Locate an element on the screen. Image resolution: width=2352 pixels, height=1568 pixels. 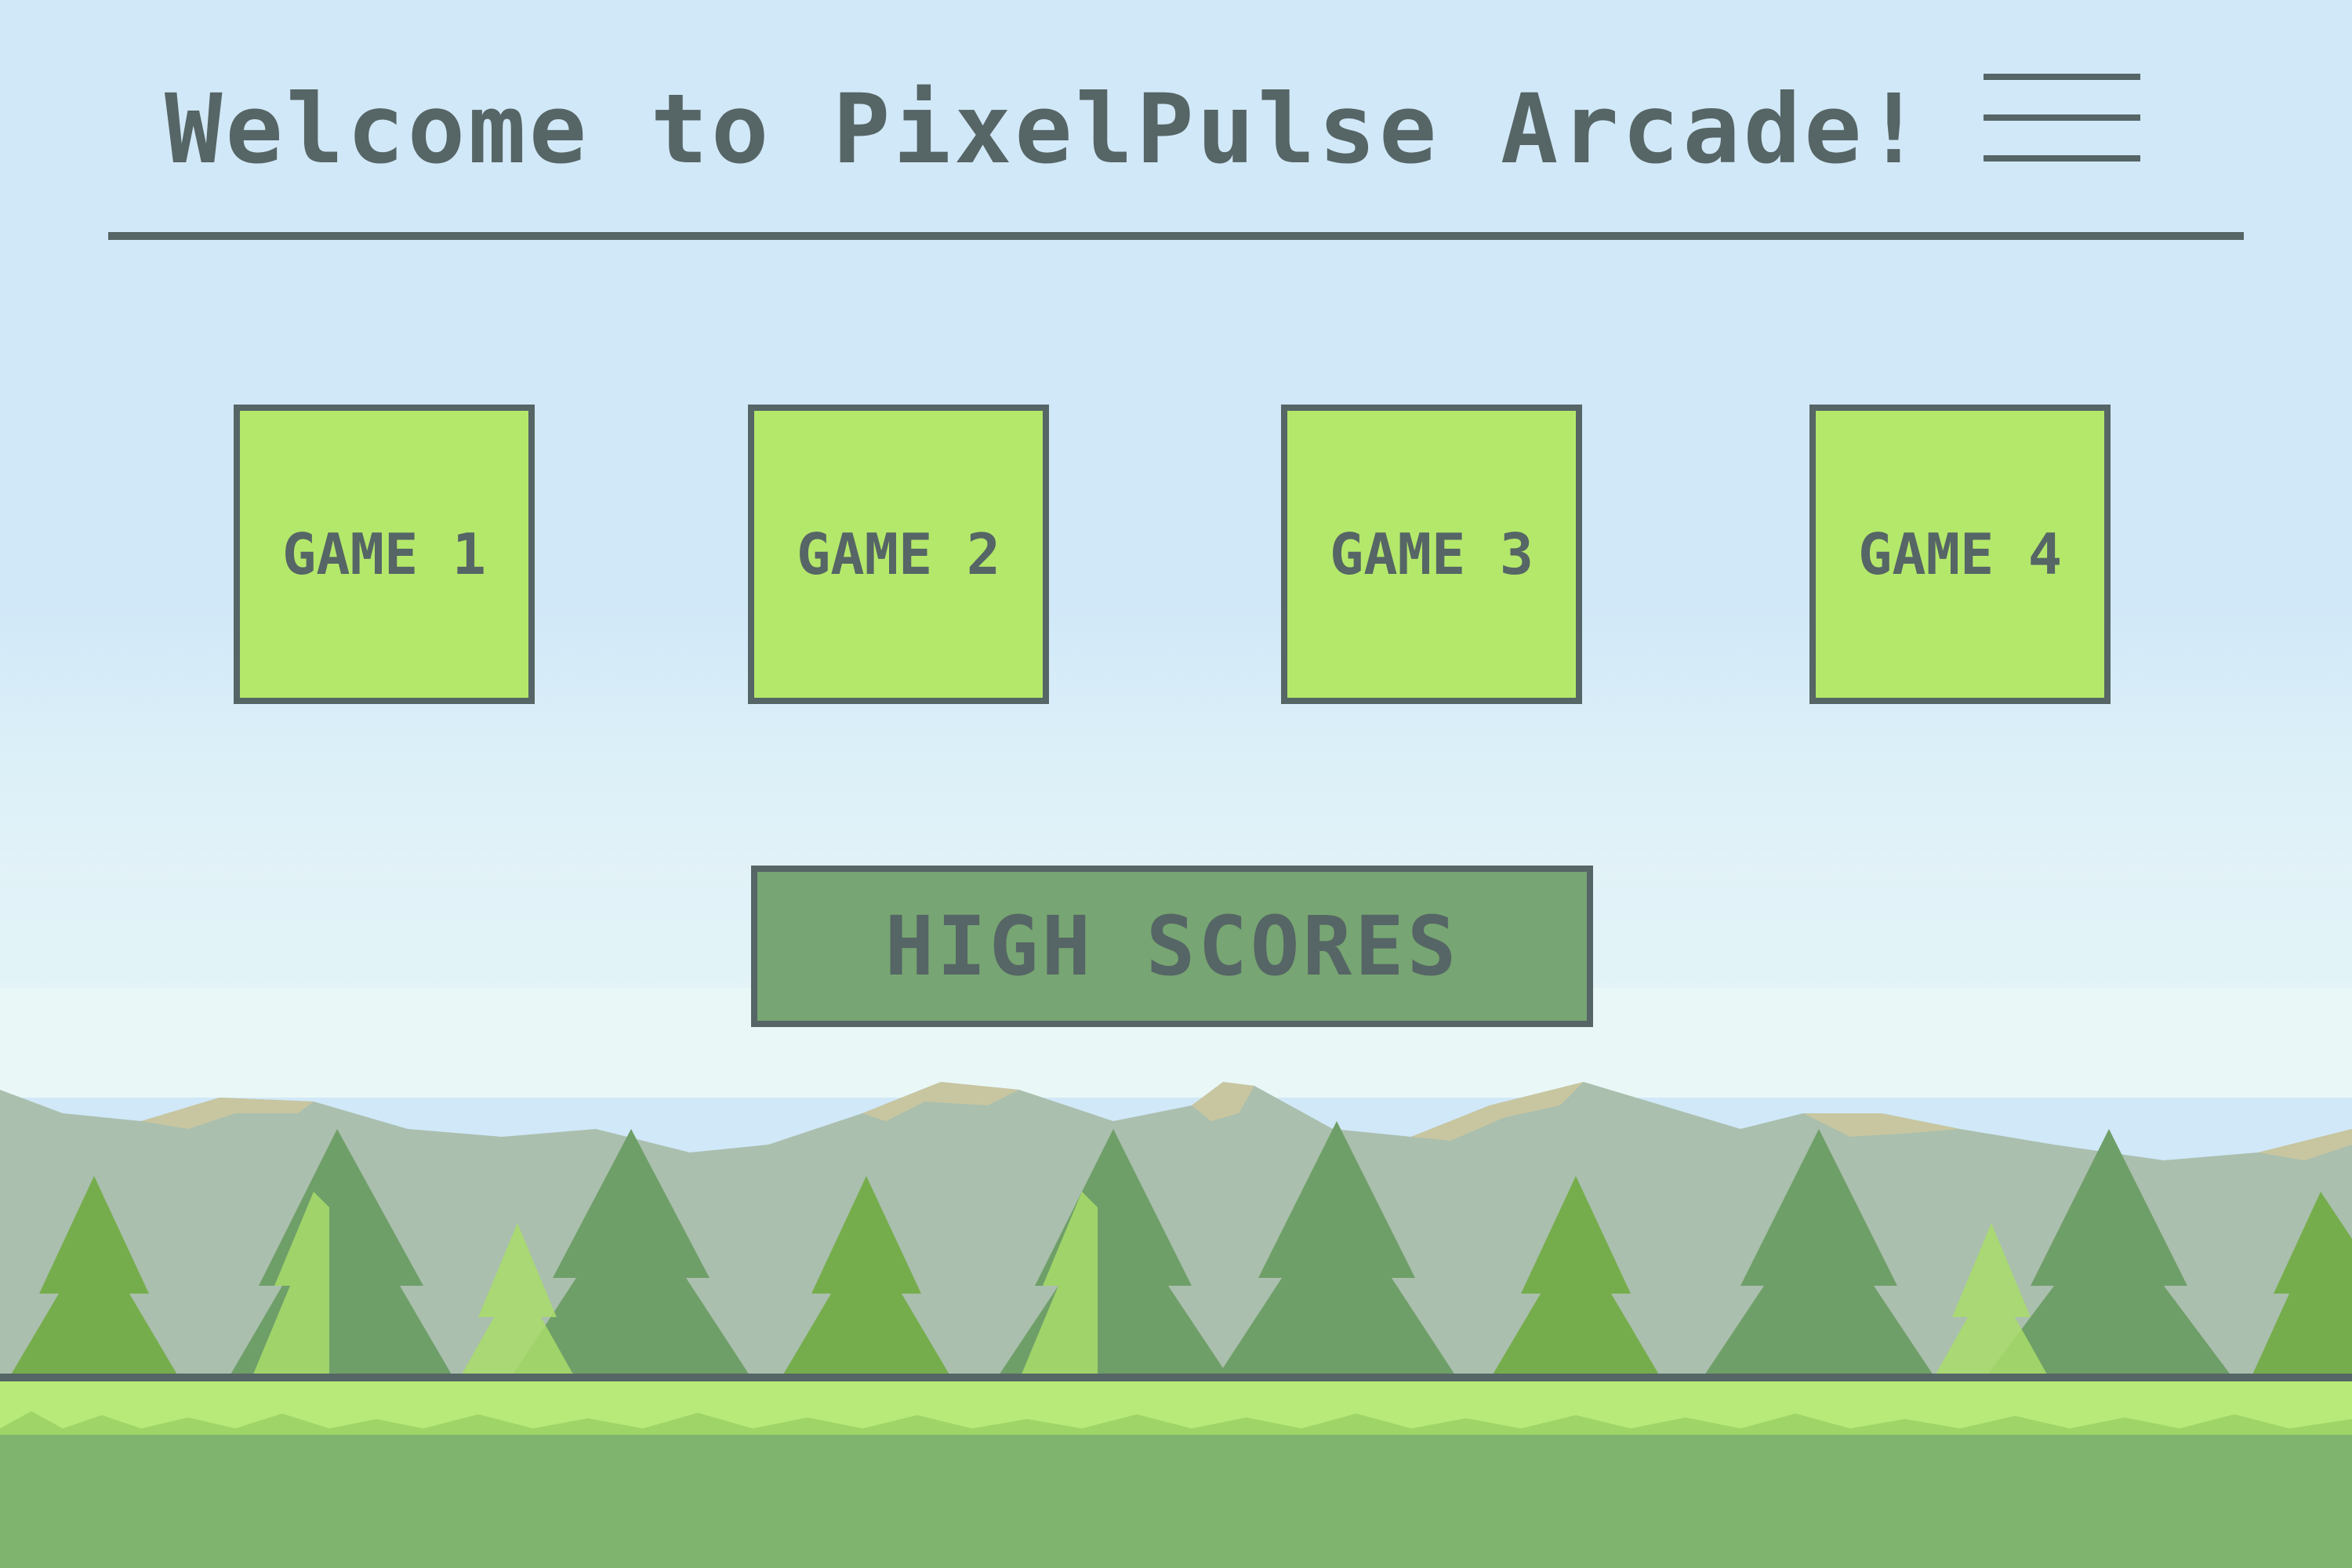
high-scores-label: HIGH SCORES is located at coordinates (1172, 946).